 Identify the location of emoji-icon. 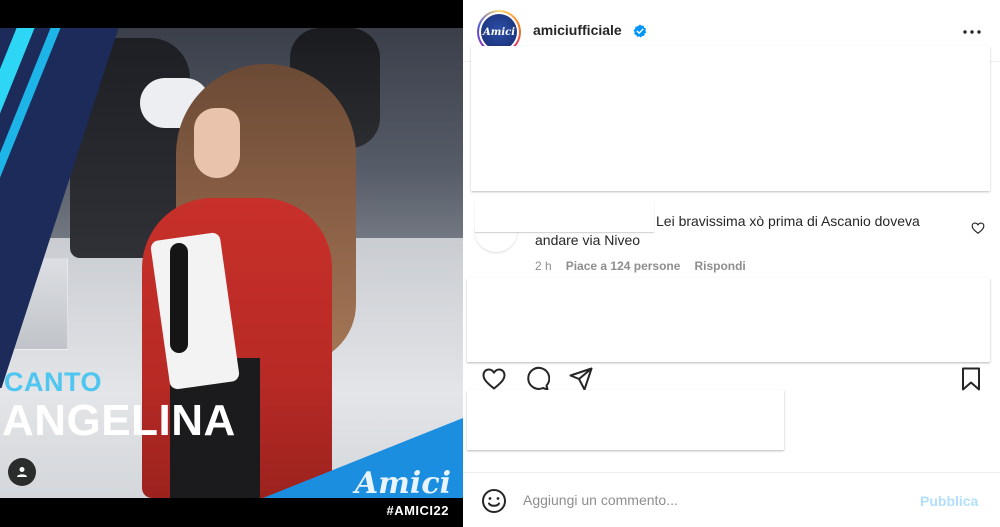
(494, 501).